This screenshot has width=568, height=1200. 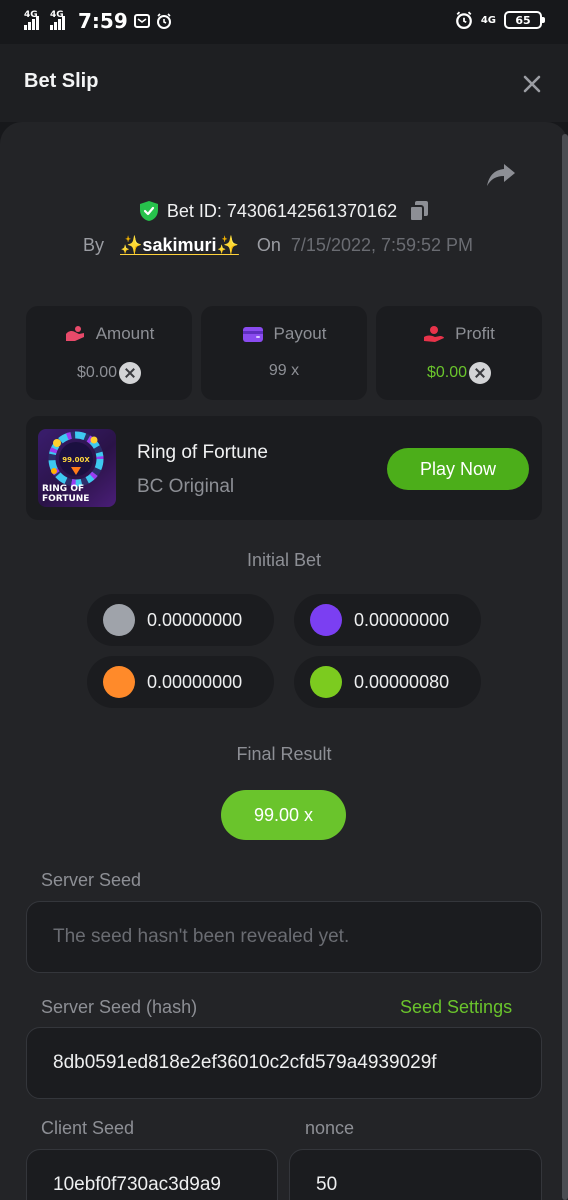 I want to click on bet-id-row: Bet ID: 74306142561370162, so click(x=284, y=211).